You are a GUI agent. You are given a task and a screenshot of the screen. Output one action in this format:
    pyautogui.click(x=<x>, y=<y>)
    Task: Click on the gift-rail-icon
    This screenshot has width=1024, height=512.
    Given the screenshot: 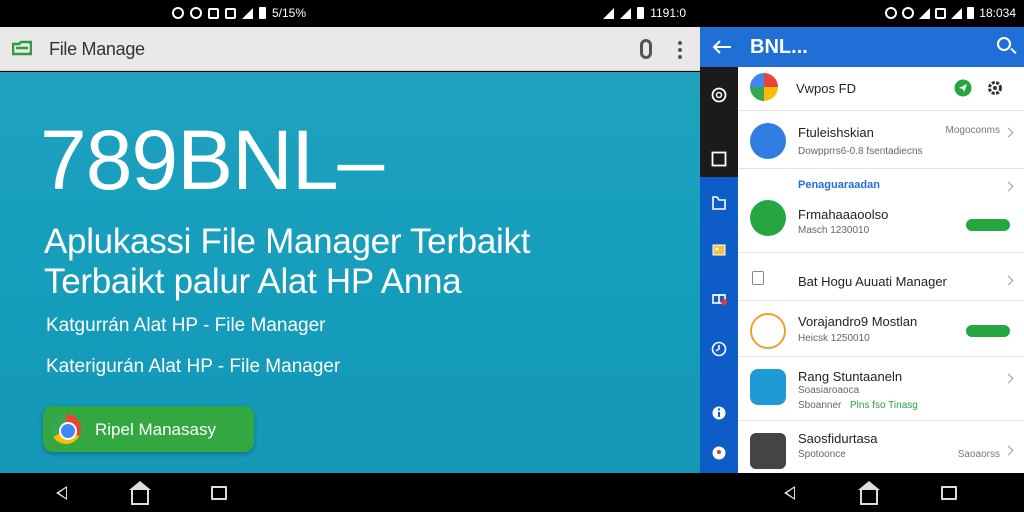 What is the action you would take?
    pyautogui.click(x=719, y=297)
    